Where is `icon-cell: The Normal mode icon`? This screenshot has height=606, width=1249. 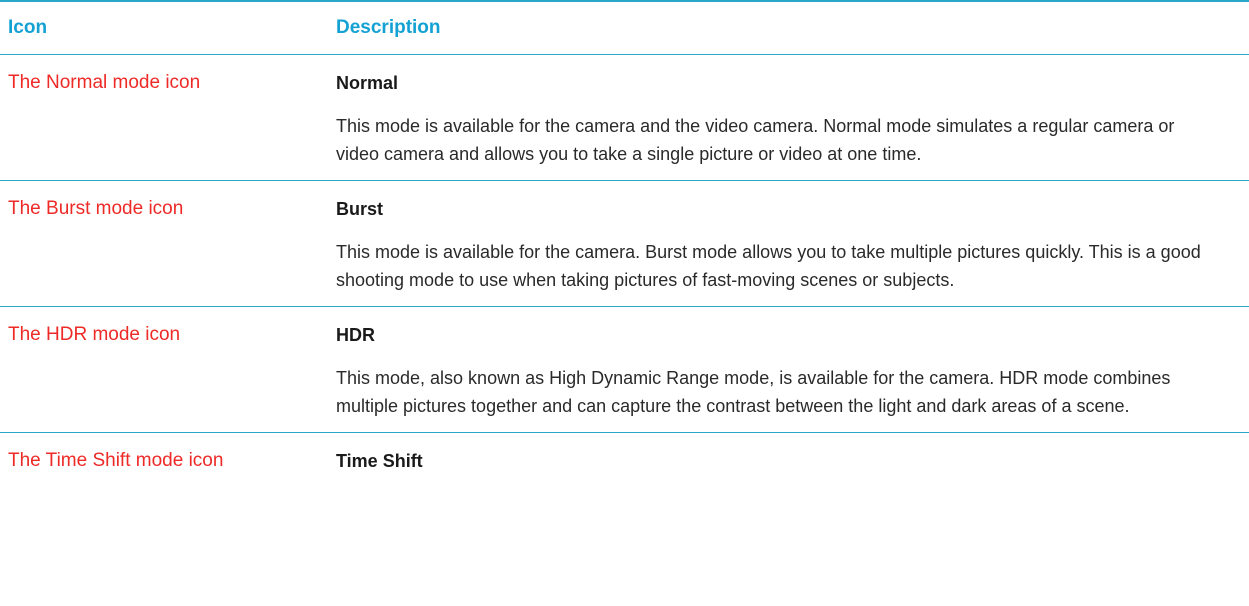
icon-cell: The Normal mode icon is located at coordinates (168, 117).